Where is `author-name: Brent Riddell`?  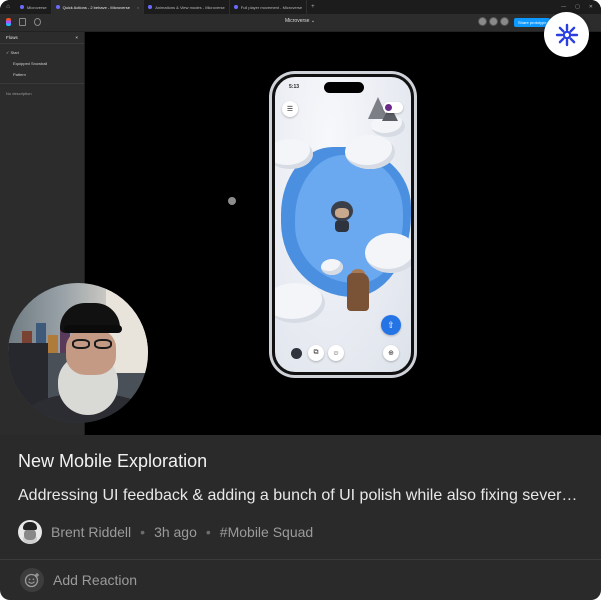 author-name: Brent Riddell is located at coordinates (91, 532).